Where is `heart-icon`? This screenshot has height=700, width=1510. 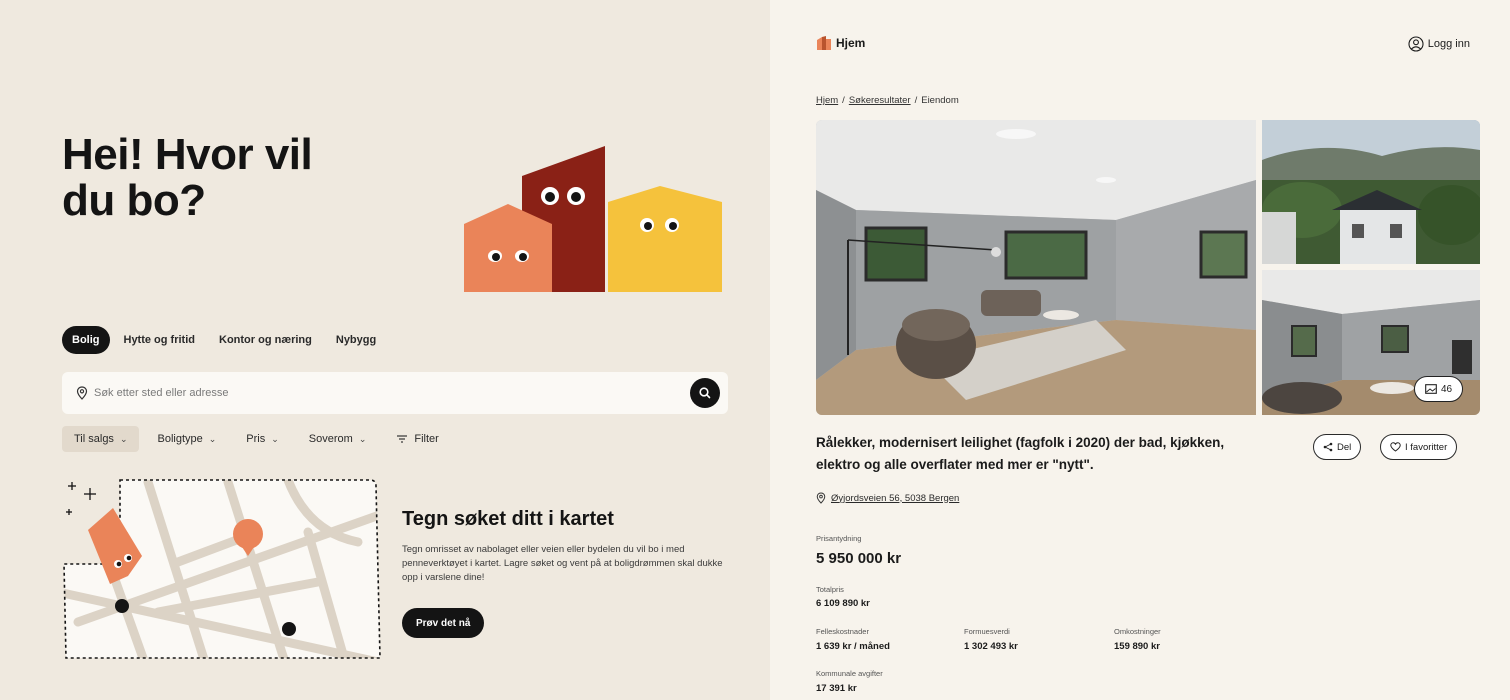
heart-icon is located at coordinates (1395, 447).